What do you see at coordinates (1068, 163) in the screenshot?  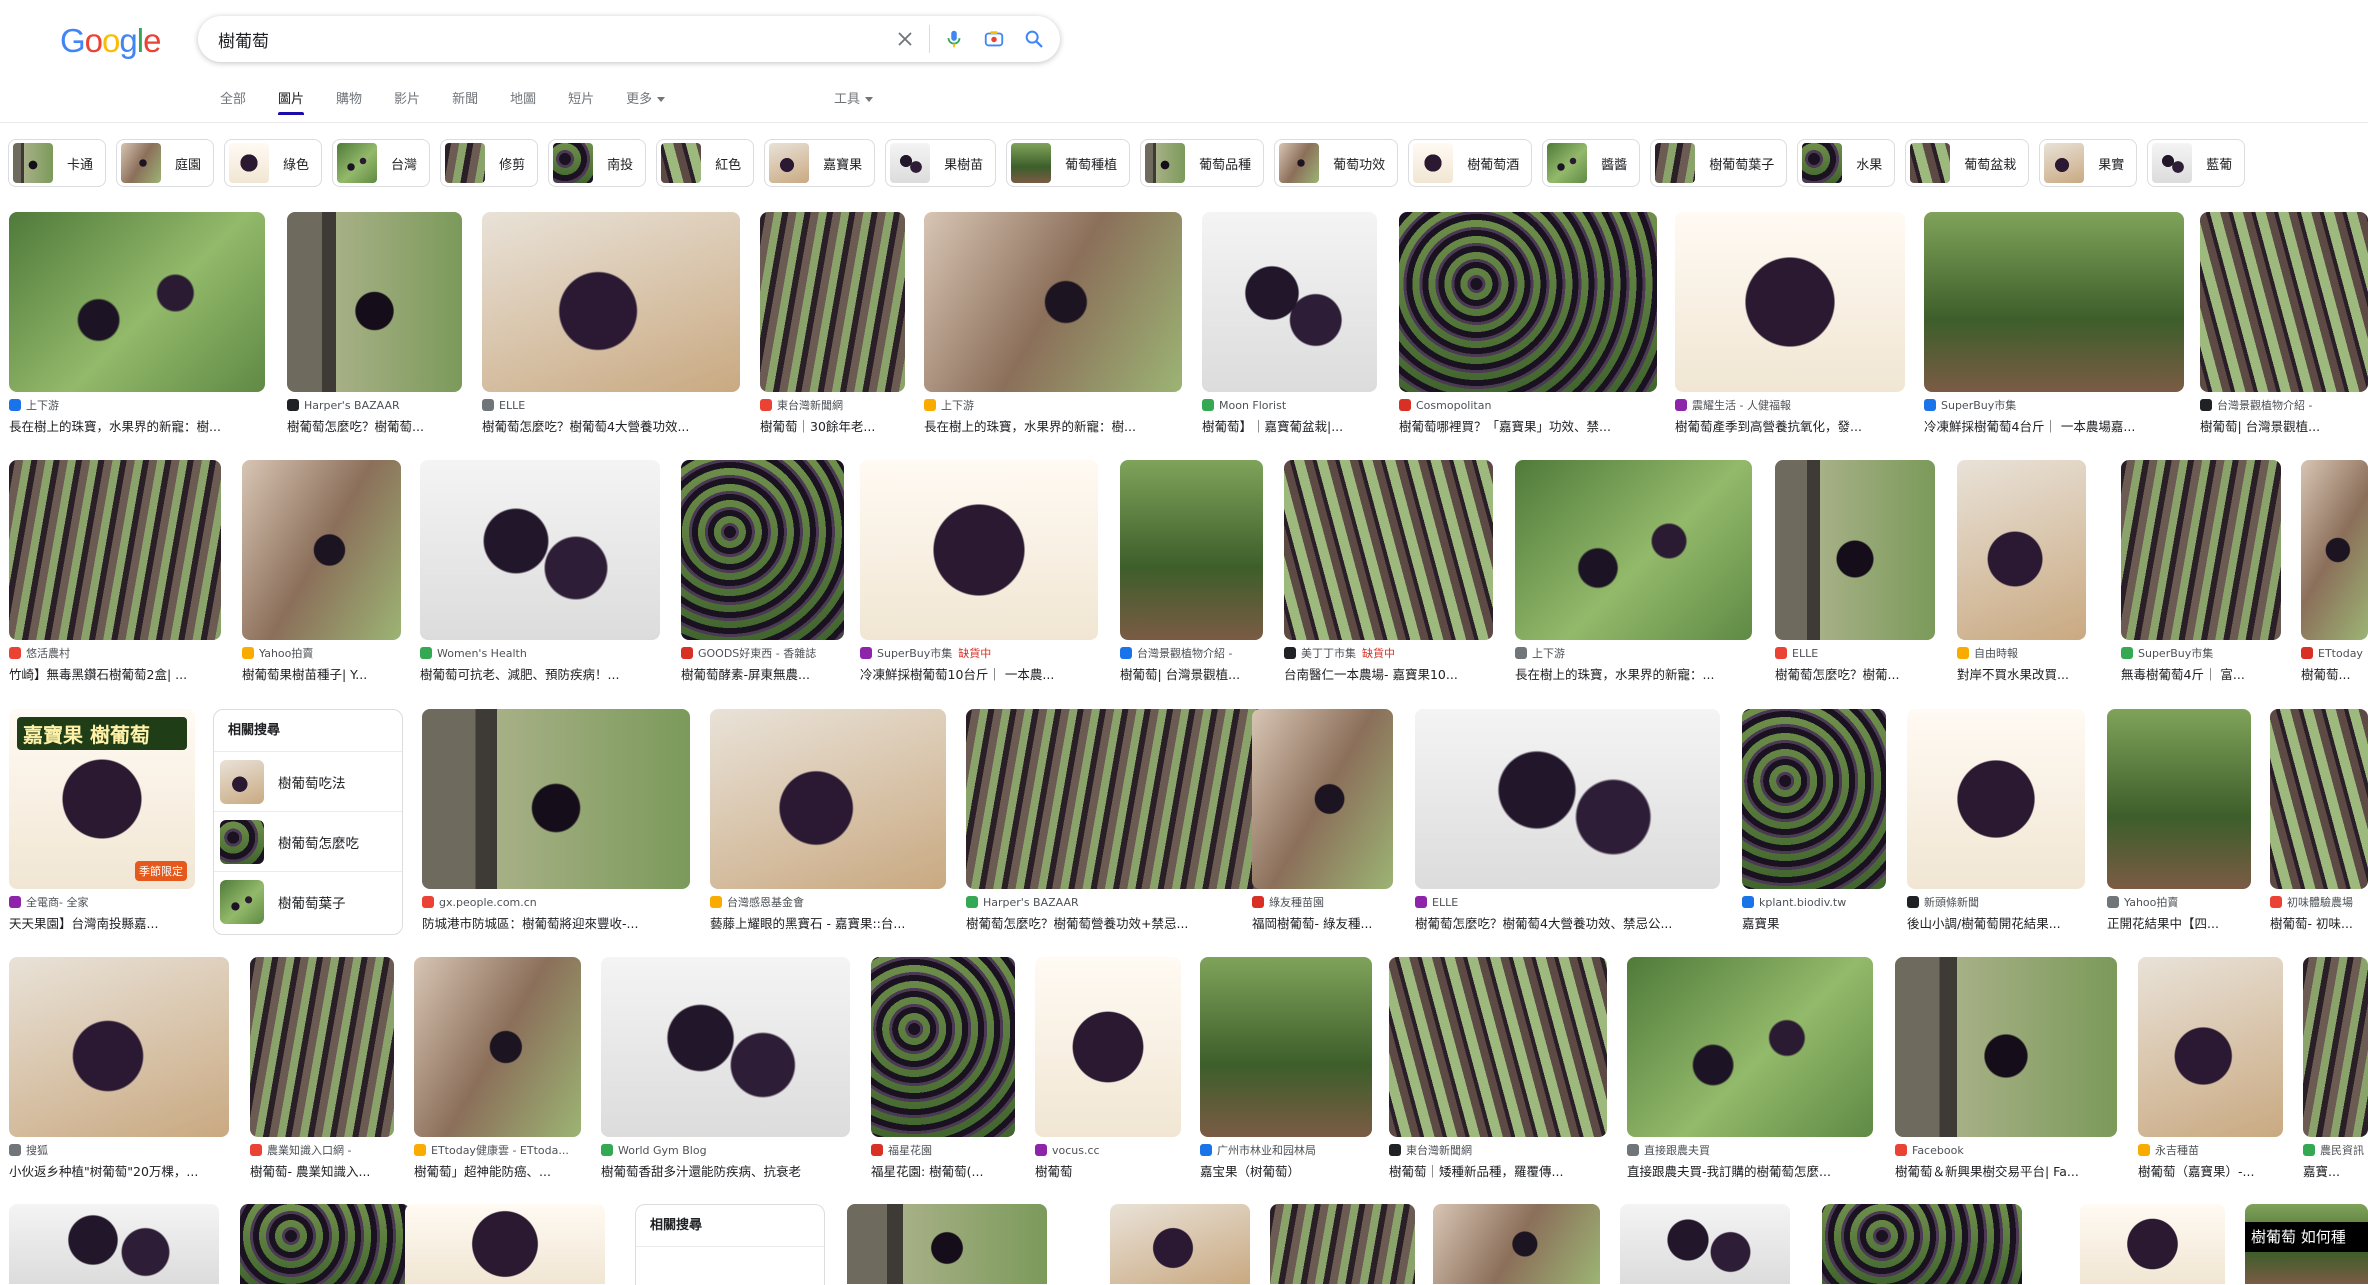 I see `filter-chip: 葡萄種植` at bounding box center [1068, 163].